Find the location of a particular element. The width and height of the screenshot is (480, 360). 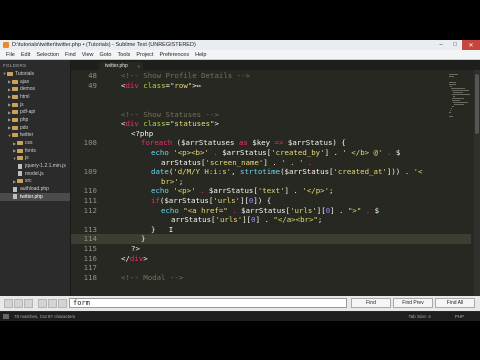

menu-item-project: Project is located at coordinates (144, 55).